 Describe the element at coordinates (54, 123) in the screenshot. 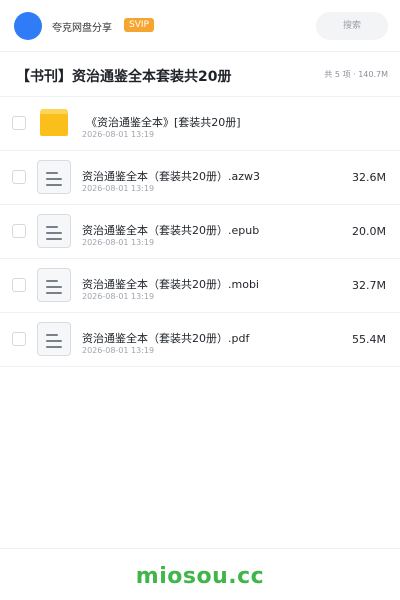

I see `folder-icon` at that location.